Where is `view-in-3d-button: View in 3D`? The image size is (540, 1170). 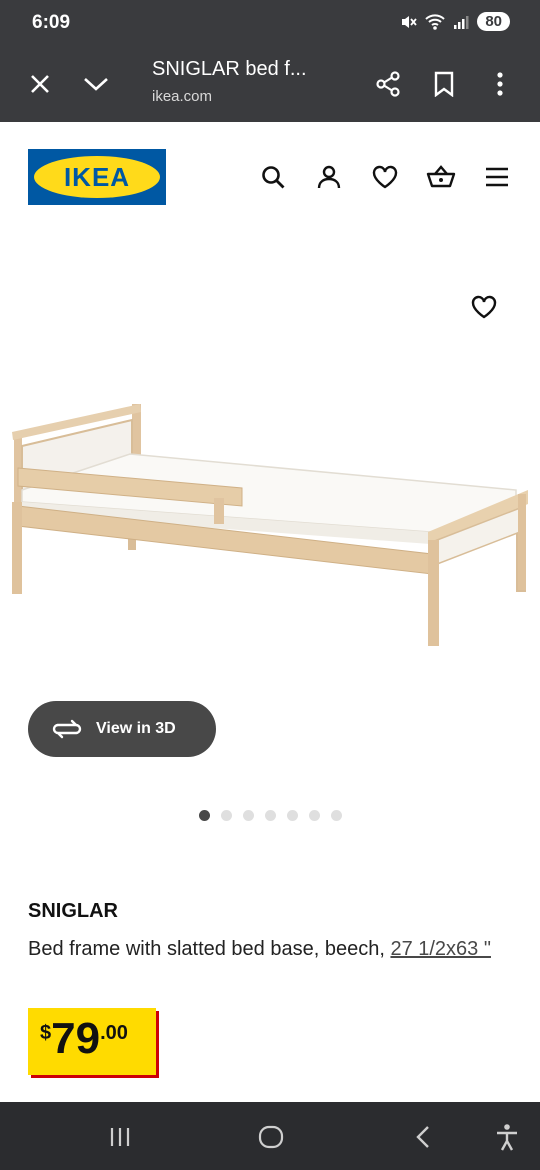 view-in-3d-button: View in 3D is located at coordinates (122, 729).